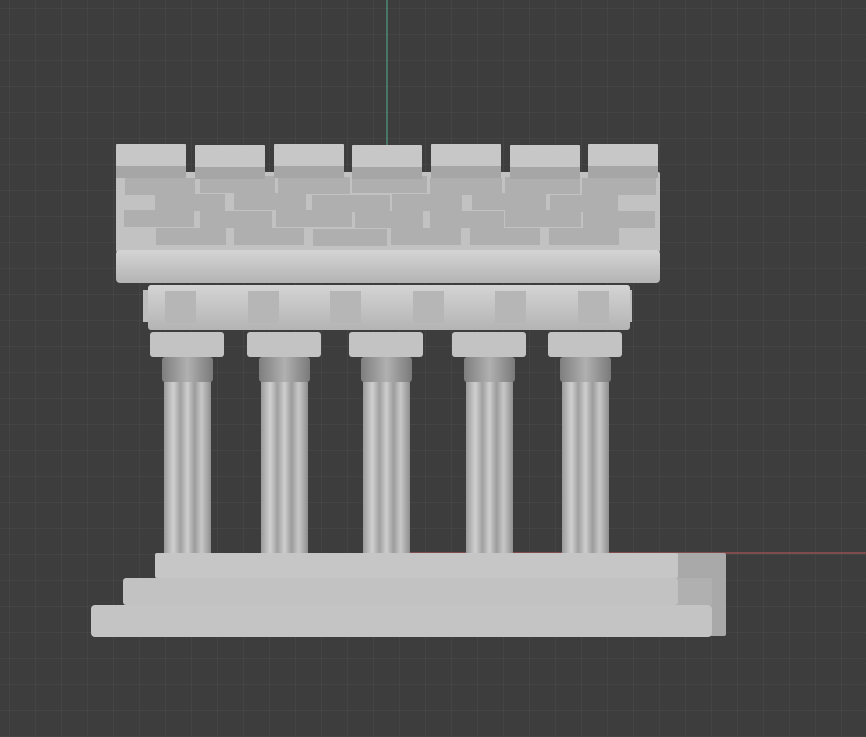 Image resolution: width=866 pixels, height=737 pixels. What do you see at coordinates (389, 307) in the screenshot?
I see `architrave` at bounding box center [389, 307].